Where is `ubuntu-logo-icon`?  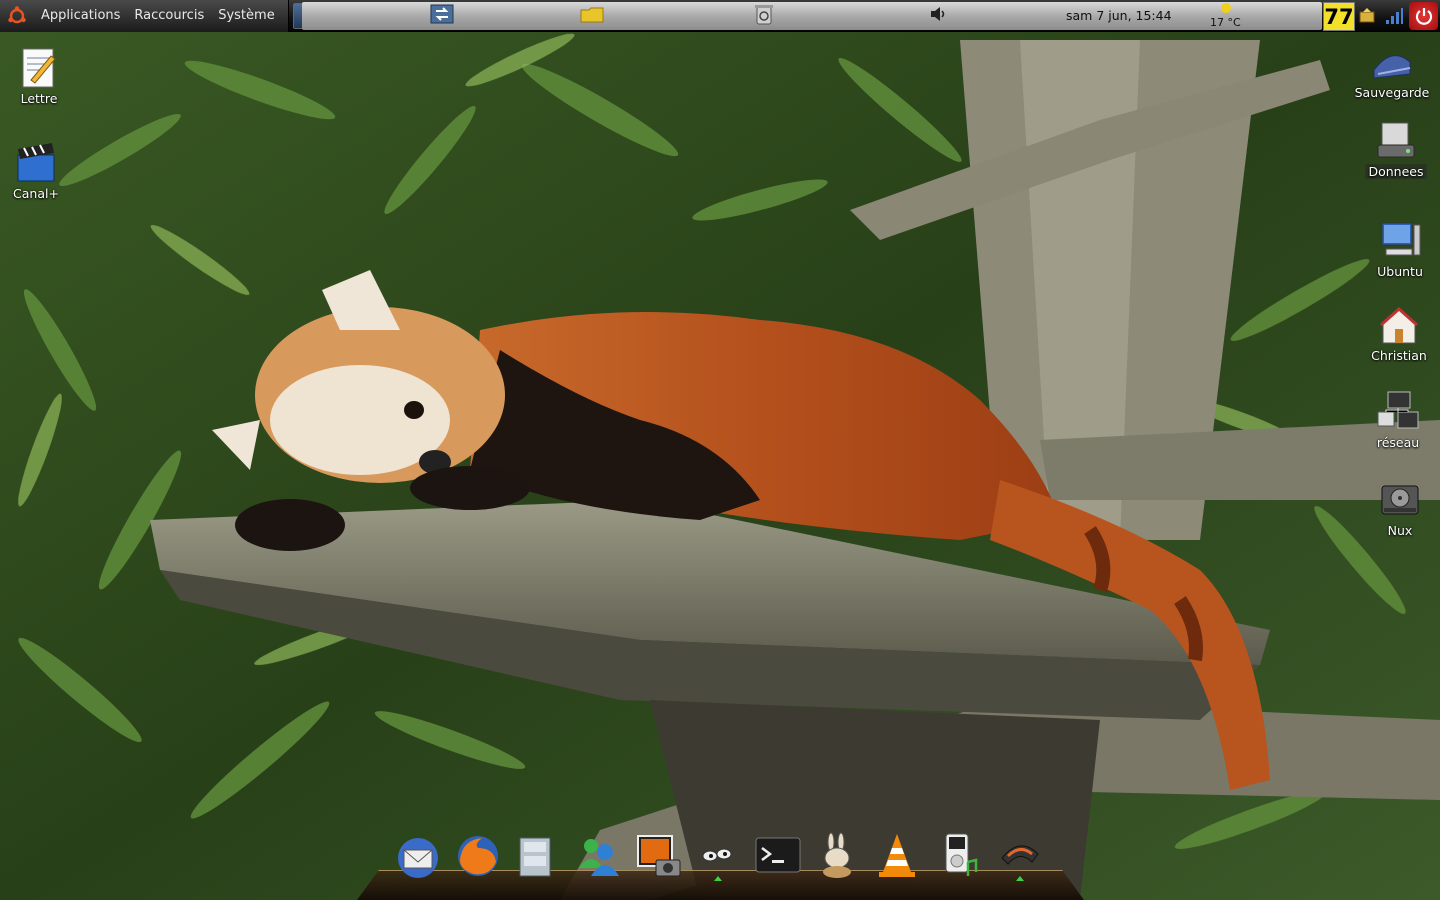 ubuntu-logo-icon is located at coordinates (17, 16).